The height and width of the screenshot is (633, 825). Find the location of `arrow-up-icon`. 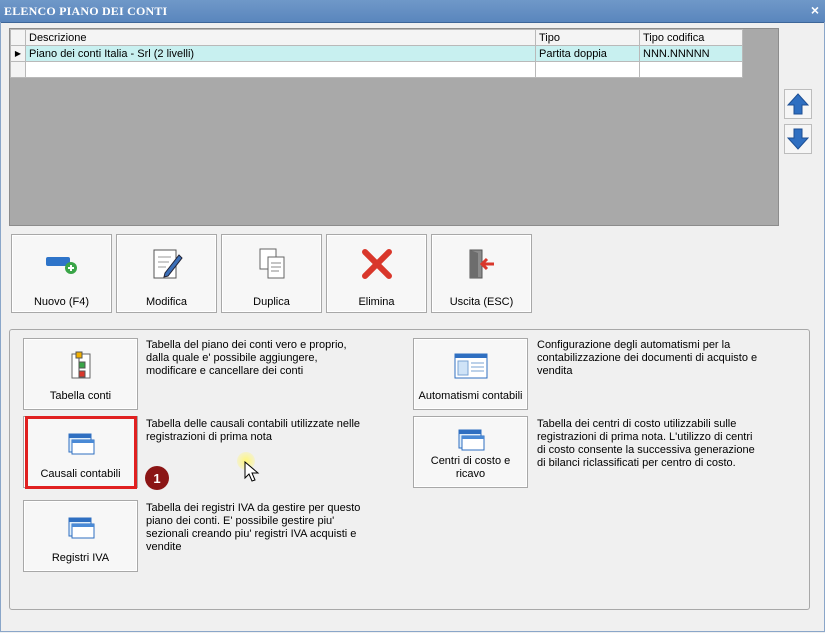

arrow-up-icon is located at coordinates (798, 104).